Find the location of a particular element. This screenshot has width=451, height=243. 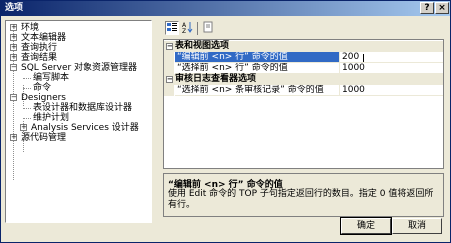

category-audit-log-viewer-options: − 审核日志查看器选项 is located at coordinates (303, 79).